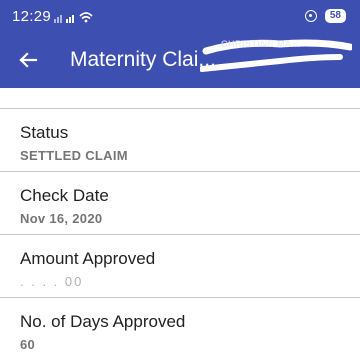 The height and width of the screenshot is (361, 360). I want to click on status-time: 12:29, so click(32, 16).